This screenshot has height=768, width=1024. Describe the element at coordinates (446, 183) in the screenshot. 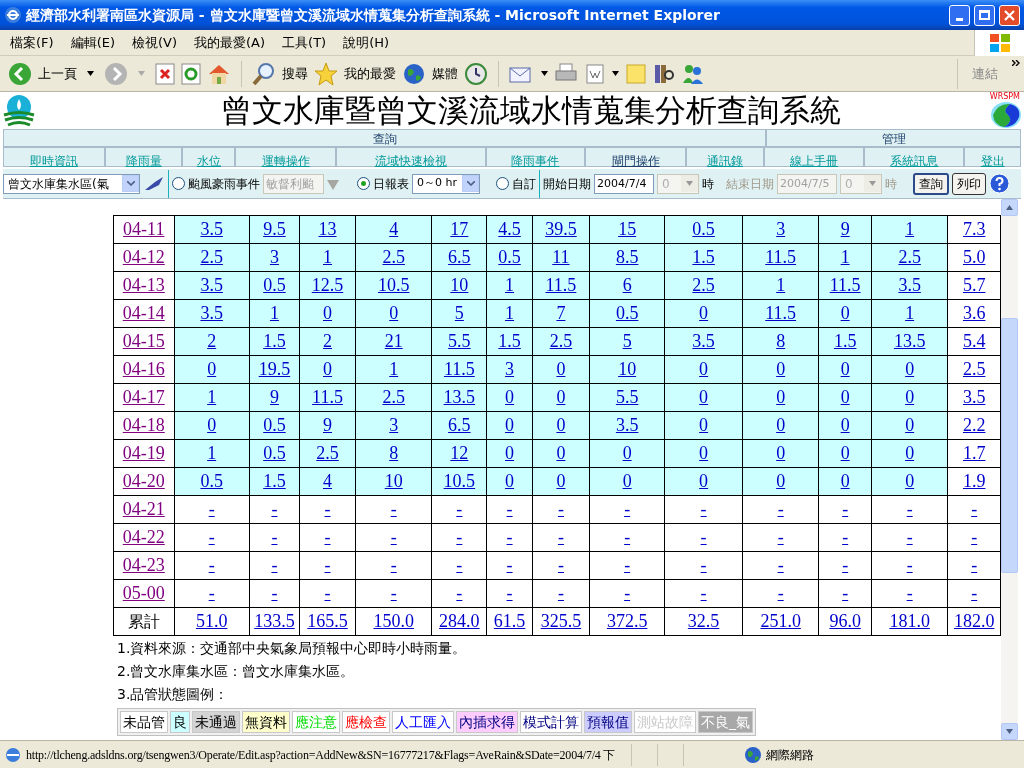

I see `range-select: 0～0 hr` at that location.